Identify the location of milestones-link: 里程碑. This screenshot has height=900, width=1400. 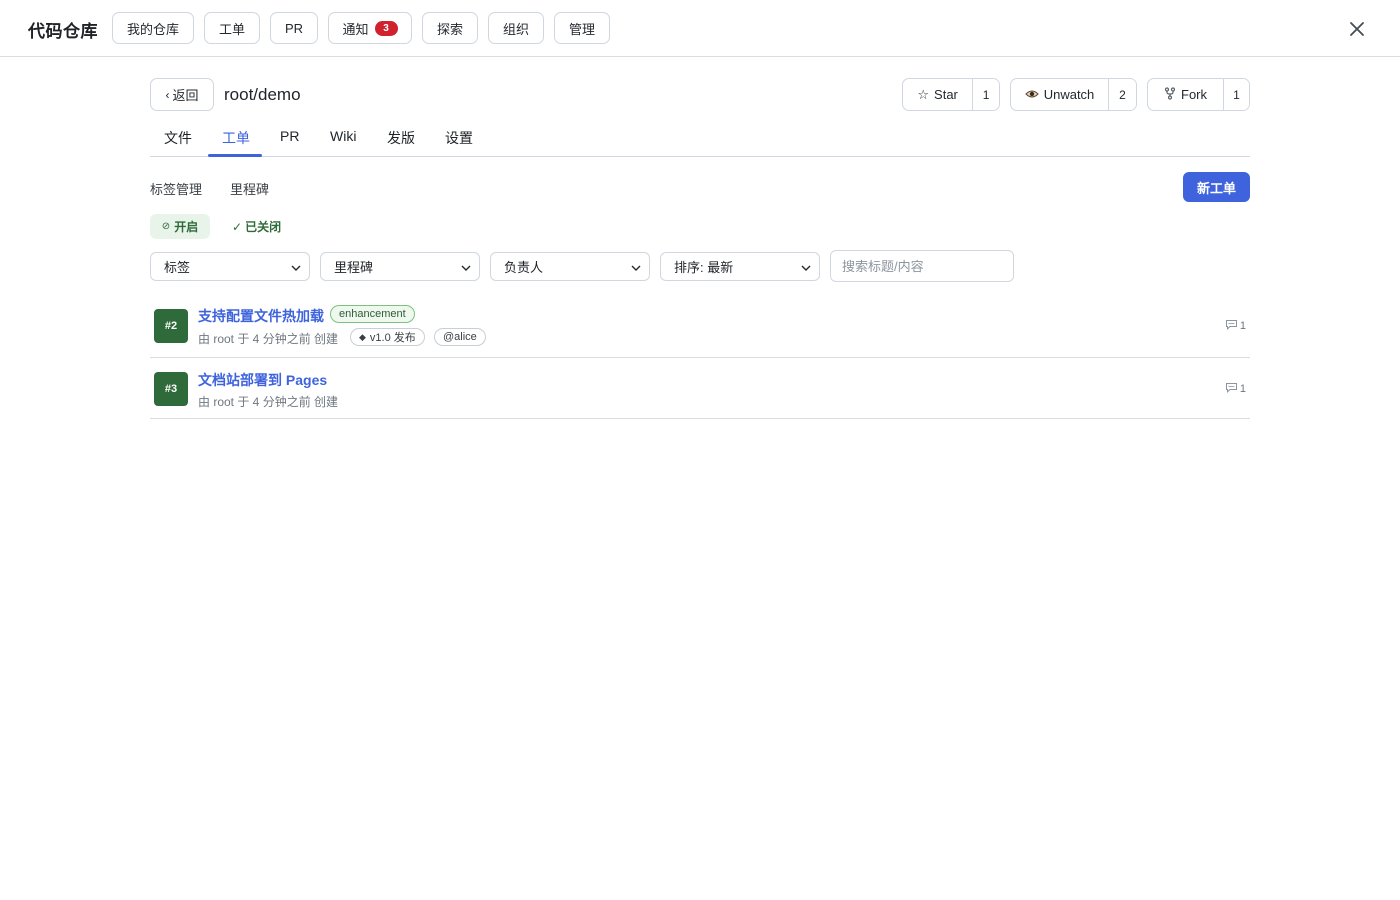
(249, 188).